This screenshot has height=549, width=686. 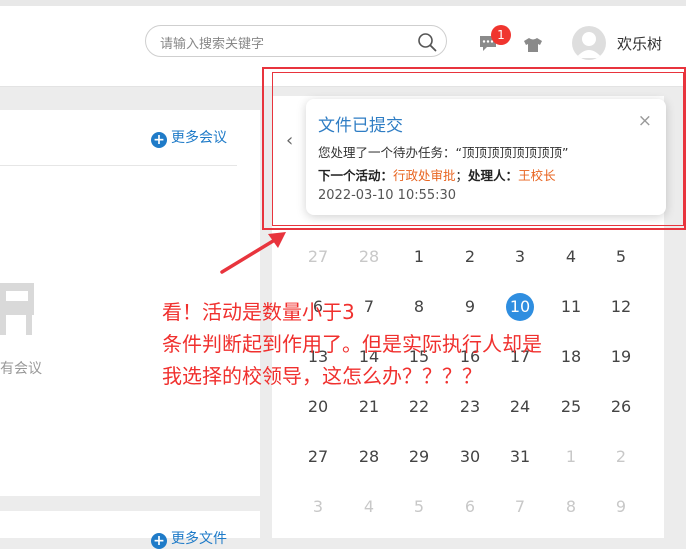 I want to click on annotation-line-2: 条件判断起到作用了。但是实际执行人却是, so click(x=352, y=344).